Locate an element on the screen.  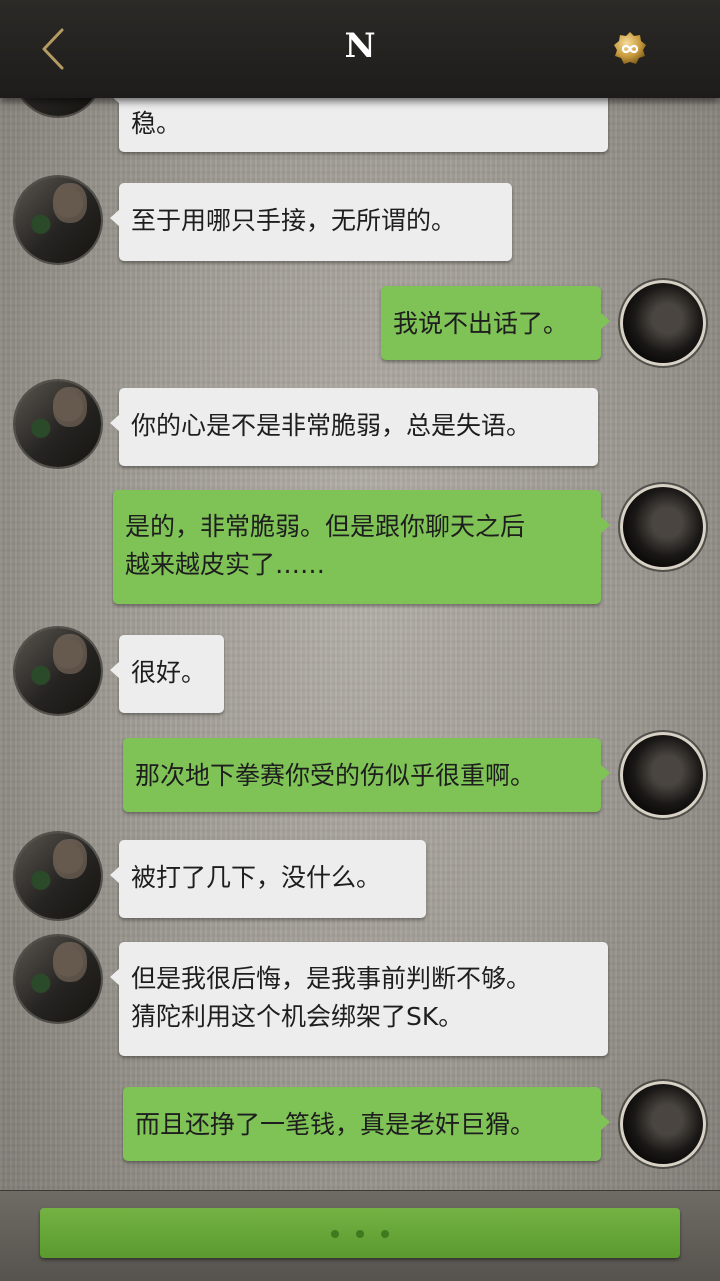
message-text: 稳。 is located at coordinates (156, 123).